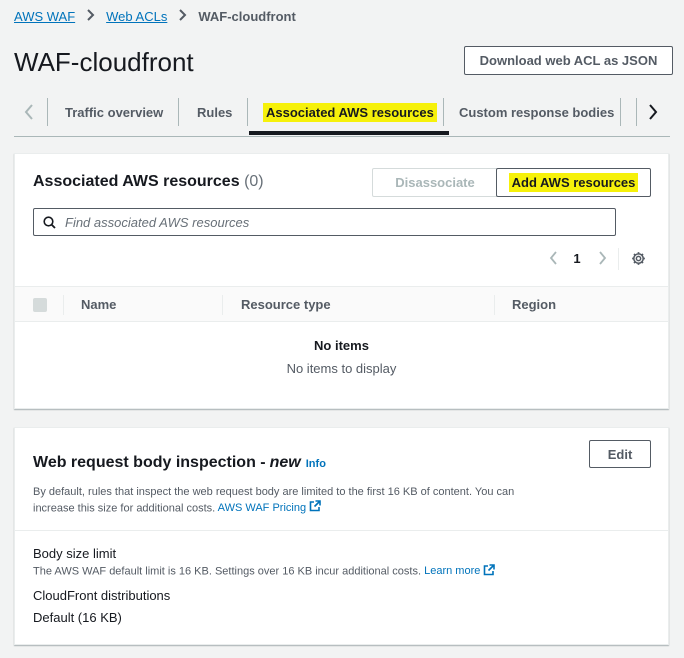 This screenshot has width=684, height=658. What do you see at coordinates (568, 60) in the screenshot?
I see `download-json-button: Download web ACL as JSON` at bounding box center [568, 60].